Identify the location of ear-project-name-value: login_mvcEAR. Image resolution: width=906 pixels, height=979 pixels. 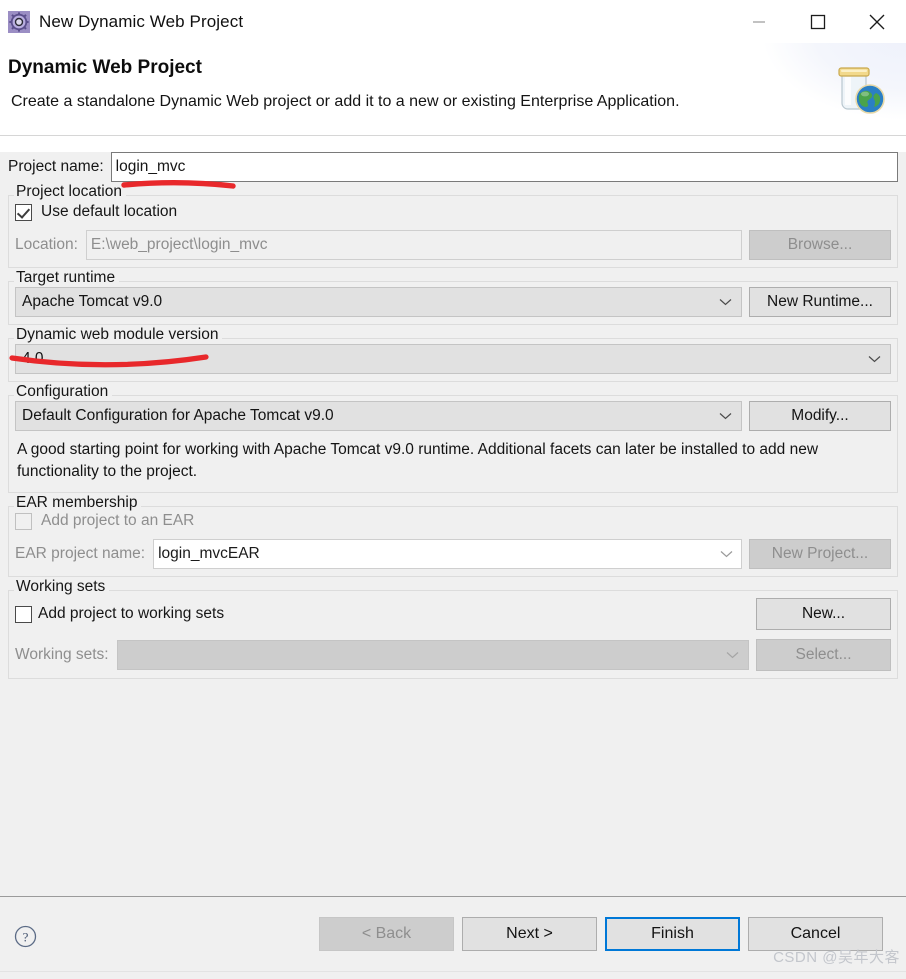
(209, 553).